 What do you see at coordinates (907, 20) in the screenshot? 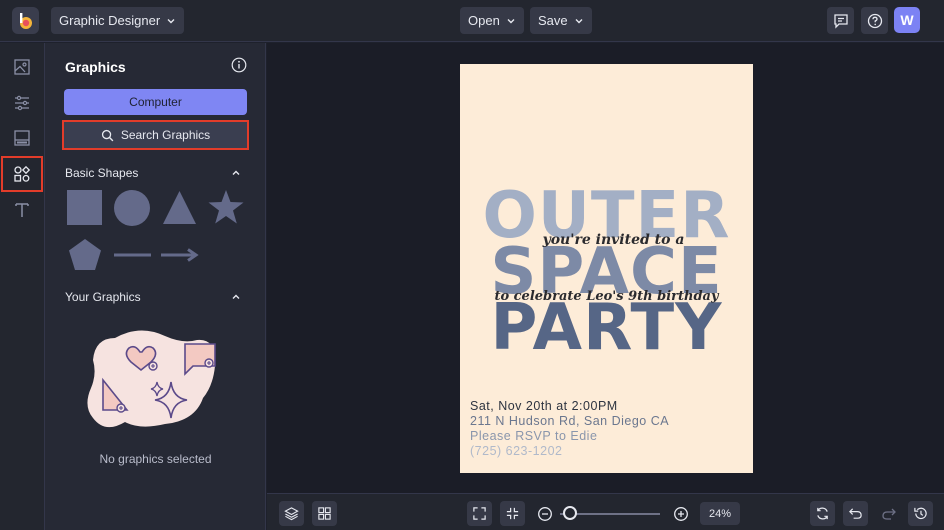
I see `user-avatar: W` at bounding box center [907, 20].